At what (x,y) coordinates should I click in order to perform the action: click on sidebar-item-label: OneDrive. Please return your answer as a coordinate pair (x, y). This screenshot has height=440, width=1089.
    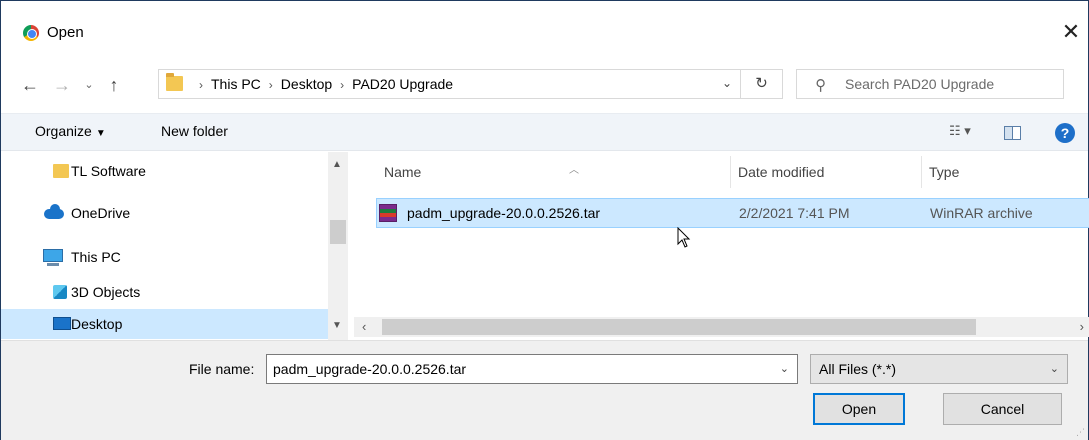
    Looking at the image, I should click on (101, 213).